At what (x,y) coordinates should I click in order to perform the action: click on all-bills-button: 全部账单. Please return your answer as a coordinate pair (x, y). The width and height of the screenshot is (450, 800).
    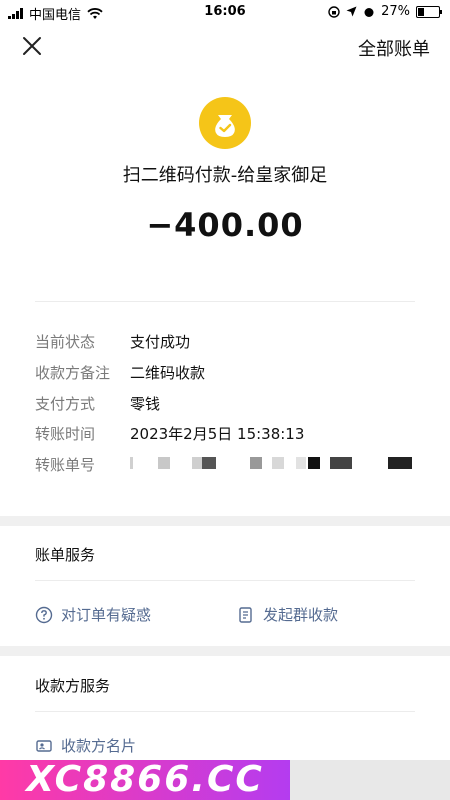
    Looking at the image, I should click on (394, 48).